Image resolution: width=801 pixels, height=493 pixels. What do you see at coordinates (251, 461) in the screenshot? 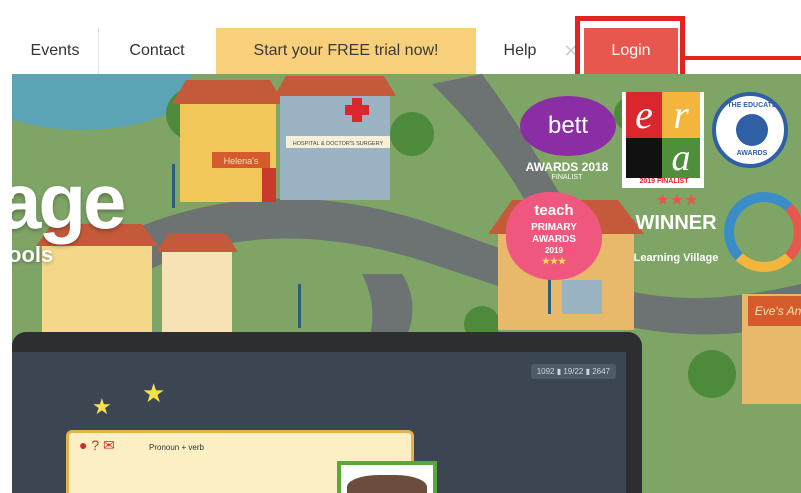
I see `game-card: ● ? ✉ Pronoun + verb` at bounding box center [251, 461].